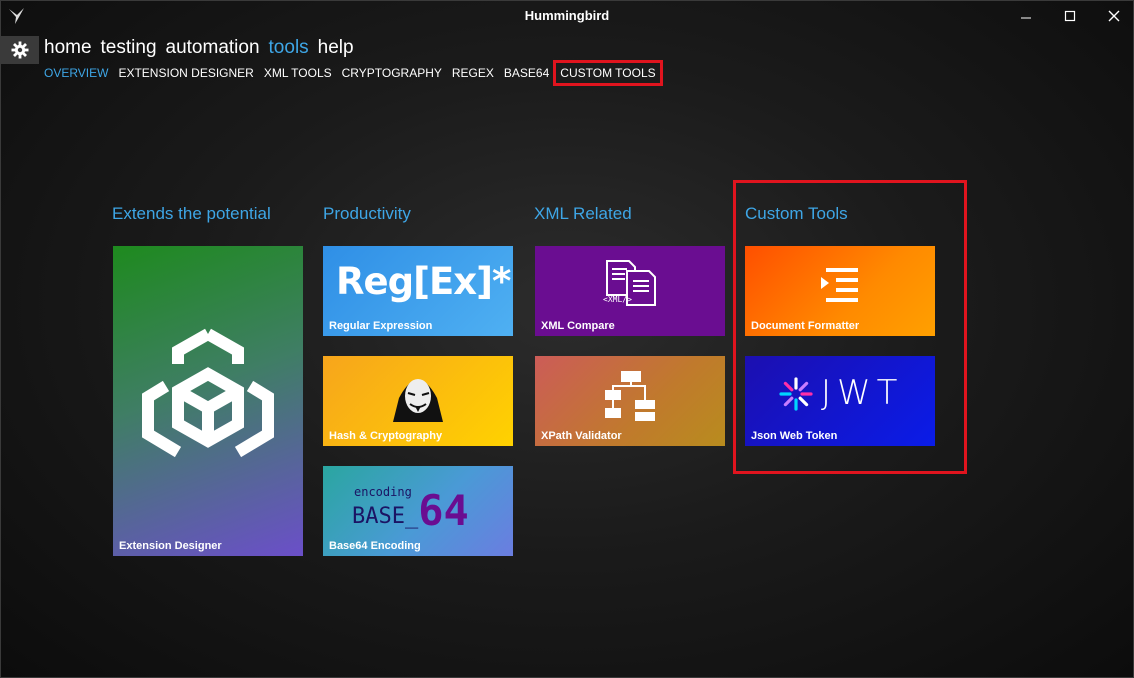 Image resolution: width=1134 pixels, height=678 pixels. Describe the element at coordinates (375, 546) in the screenshot. I see `tile-label: Base64 Encoding` at that location.